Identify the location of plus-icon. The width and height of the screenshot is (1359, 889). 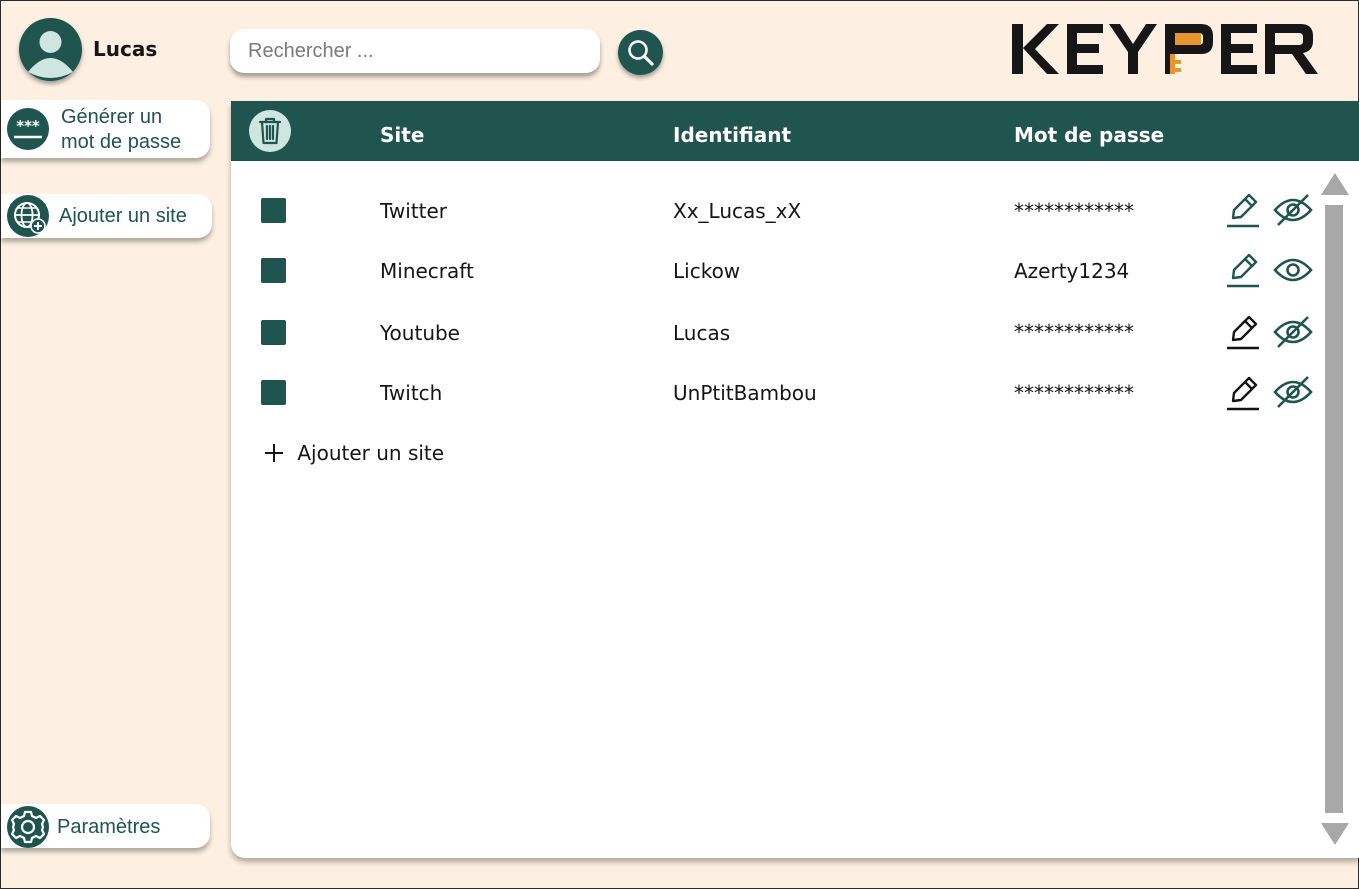
(274, 453).